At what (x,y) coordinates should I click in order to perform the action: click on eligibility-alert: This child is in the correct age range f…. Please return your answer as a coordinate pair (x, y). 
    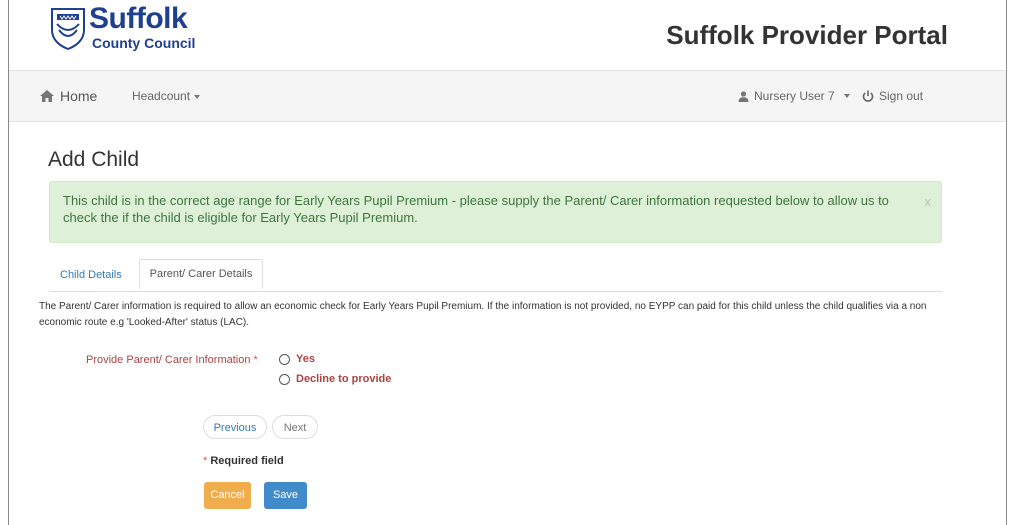
    Looking at the image, I should click on (495, 212).